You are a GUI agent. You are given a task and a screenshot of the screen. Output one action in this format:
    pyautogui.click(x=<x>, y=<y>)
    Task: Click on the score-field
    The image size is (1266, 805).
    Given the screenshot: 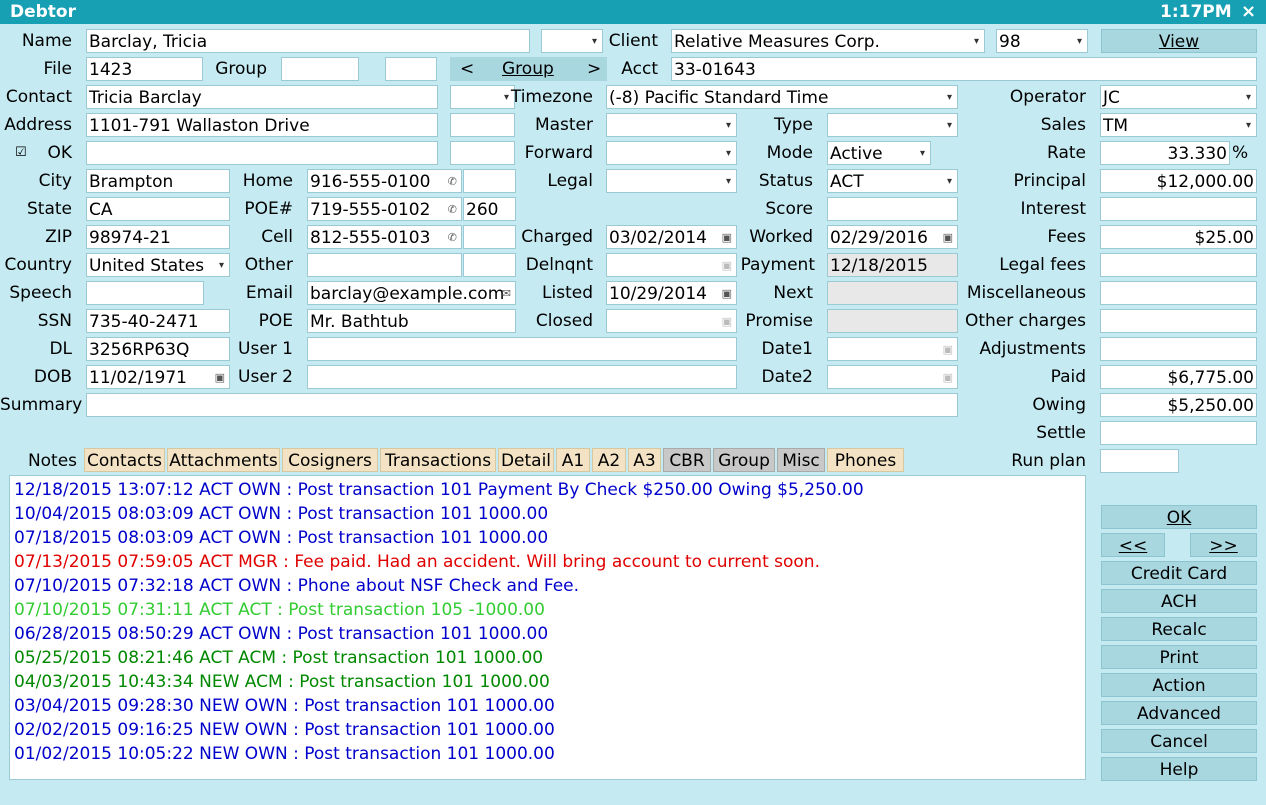 What is the action you would take?
    pyautogui.click(x=892, y=209)
    